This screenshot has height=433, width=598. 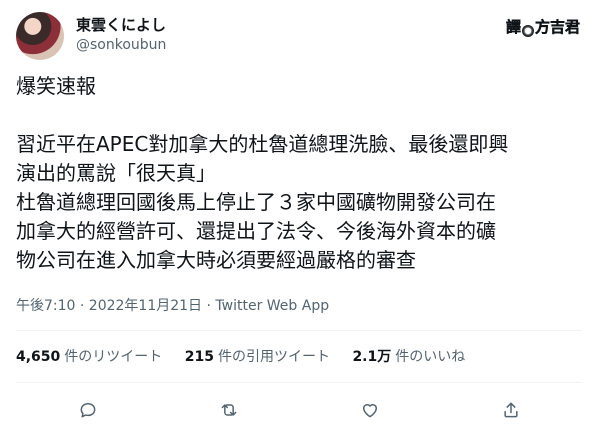 I want to click on likes-stat: 2.1万 件のいいね, so click(x=408, y=357).